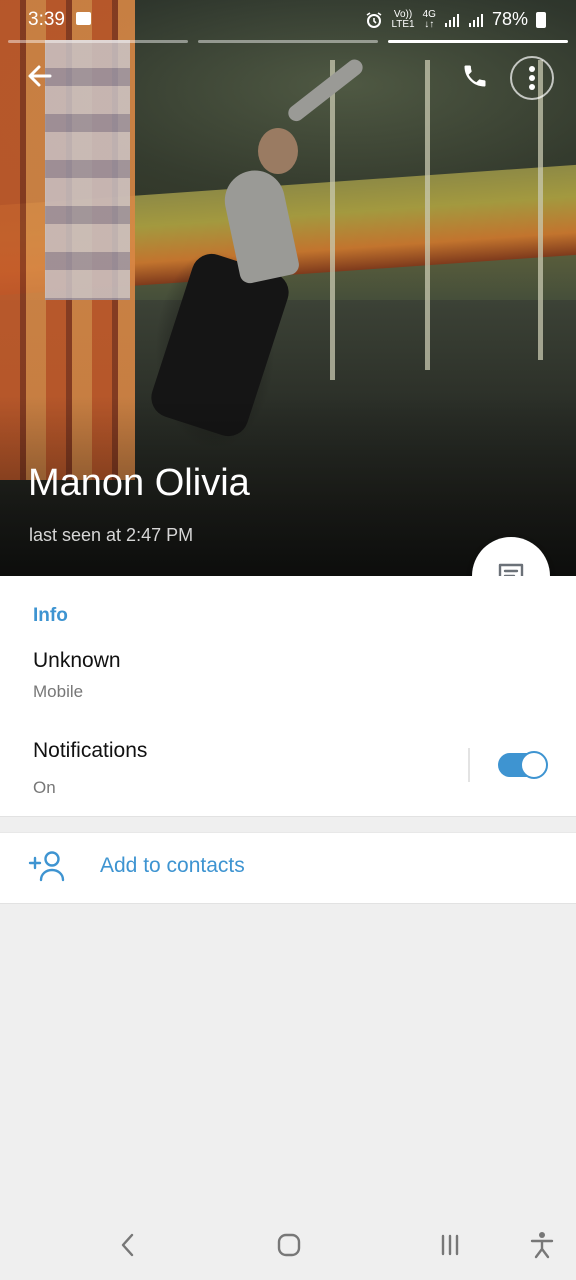  I want to click on data-indicator: 4G ↓↑, so click(429, 19).